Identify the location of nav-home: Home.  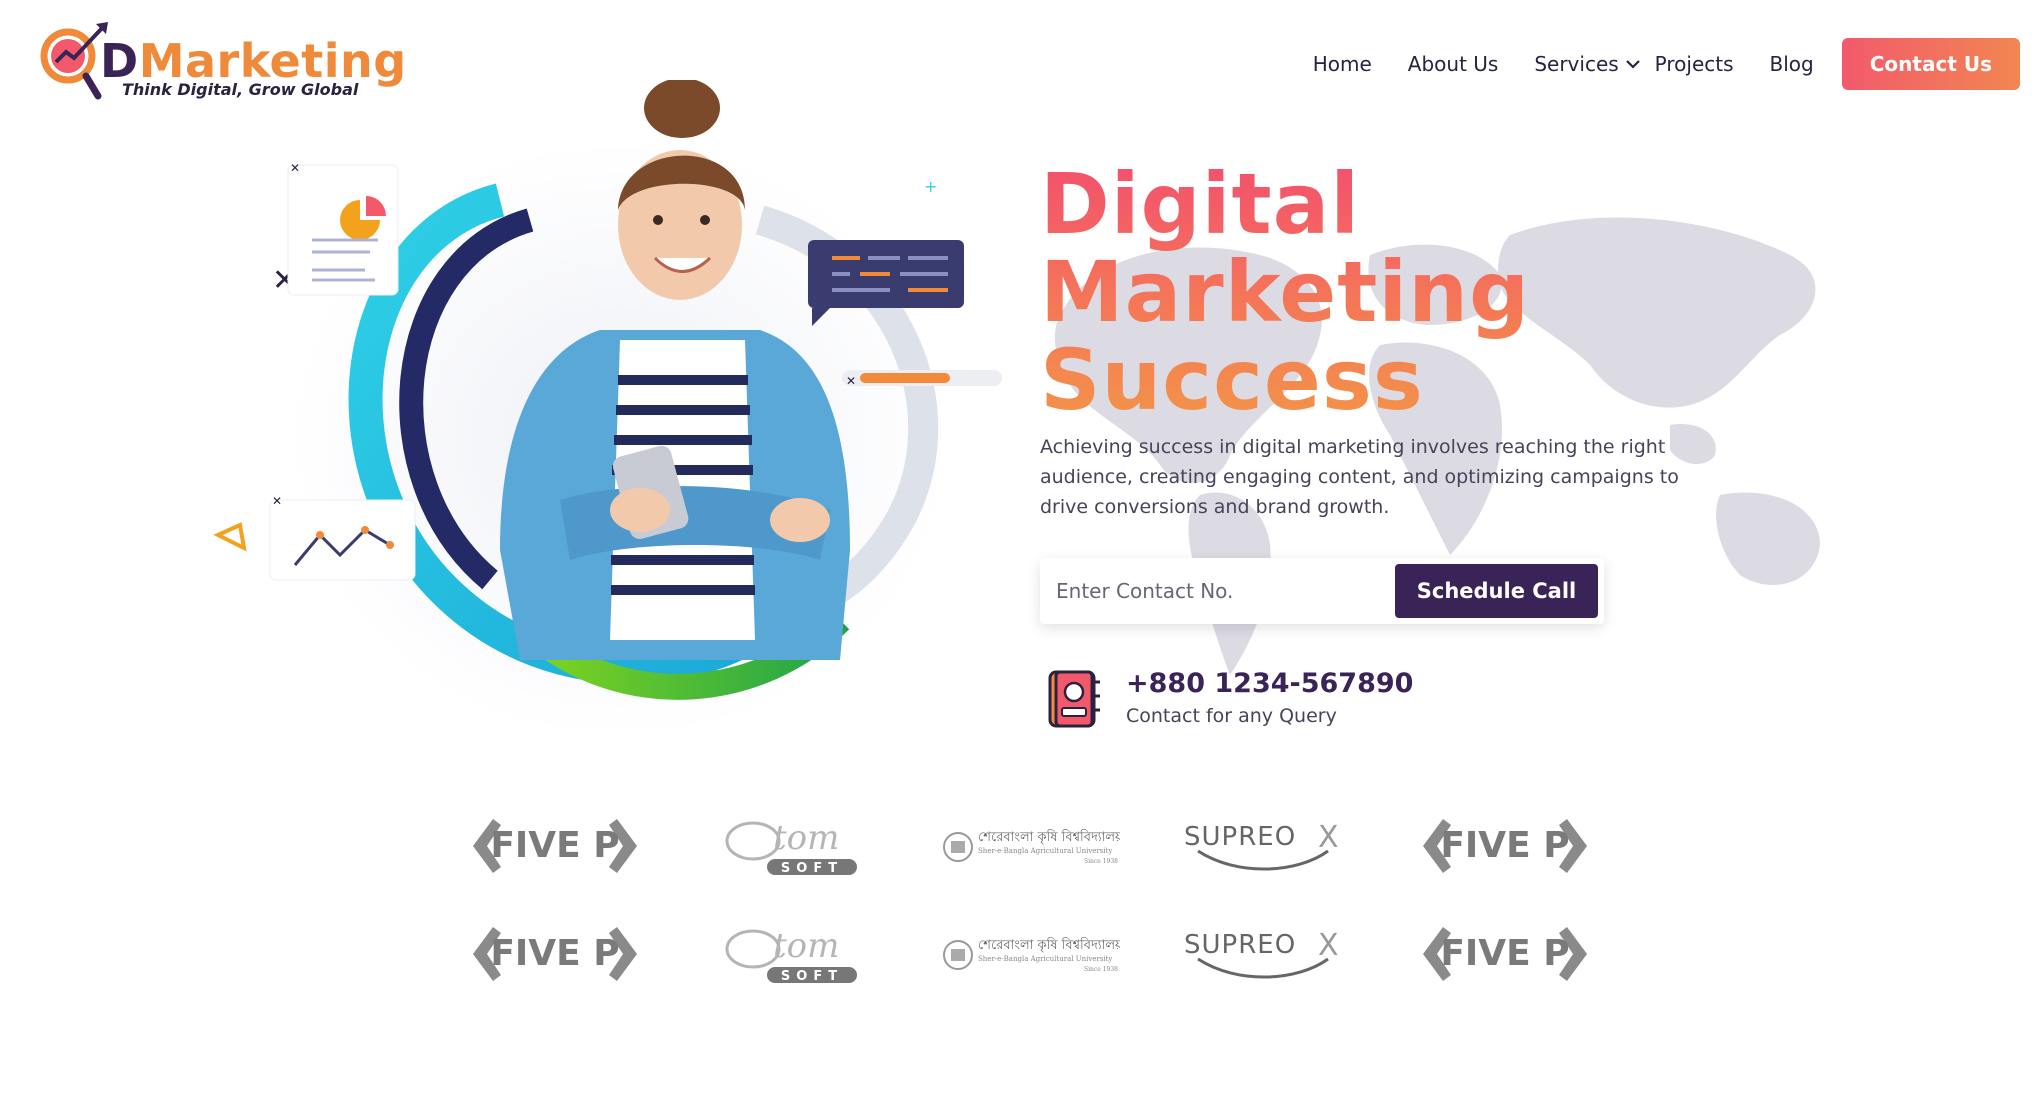
(1342, 64).